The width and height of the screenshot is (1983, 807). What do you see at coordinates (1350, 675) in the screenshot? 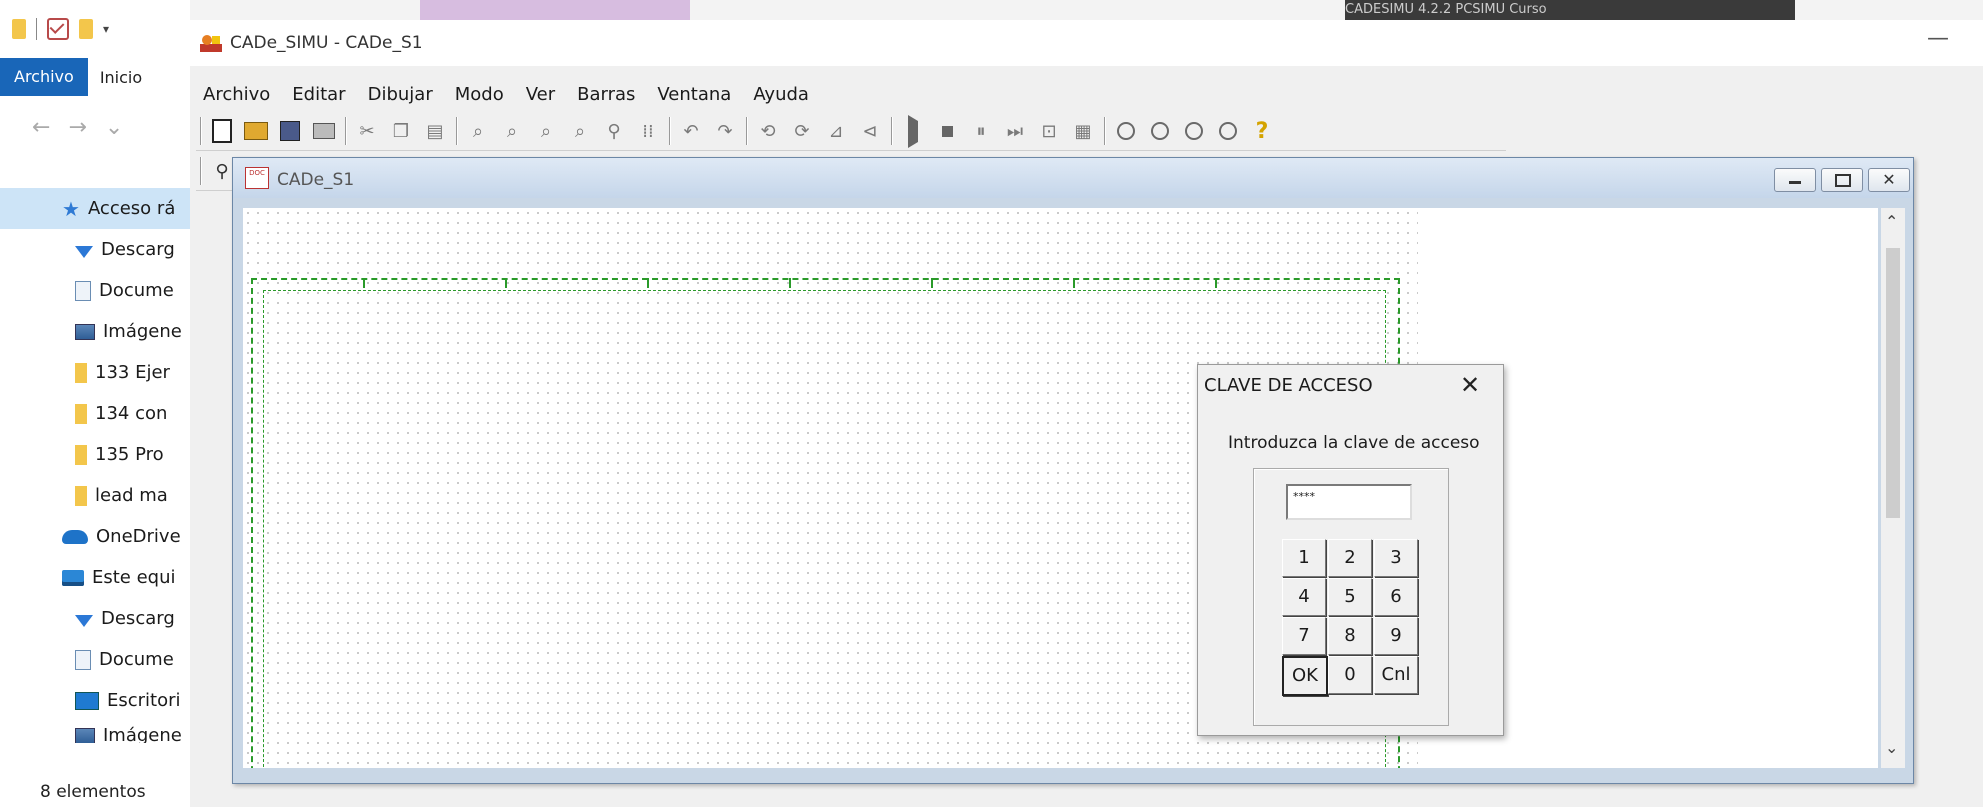
I see `key-0-button: 0` at bounding box center [1350, 675].